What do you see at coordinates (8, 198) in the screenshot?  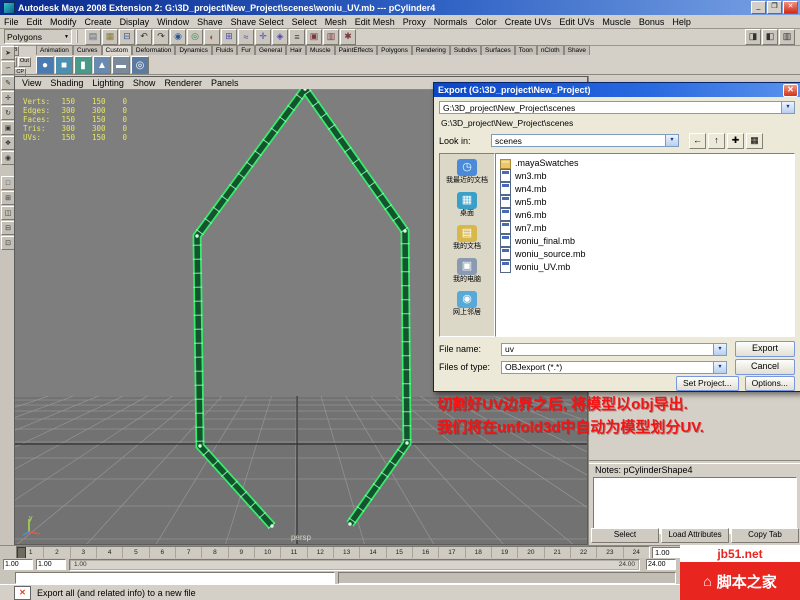 I see `layout-shortcut-icon: ⊞` at bounding box center [8, 198].